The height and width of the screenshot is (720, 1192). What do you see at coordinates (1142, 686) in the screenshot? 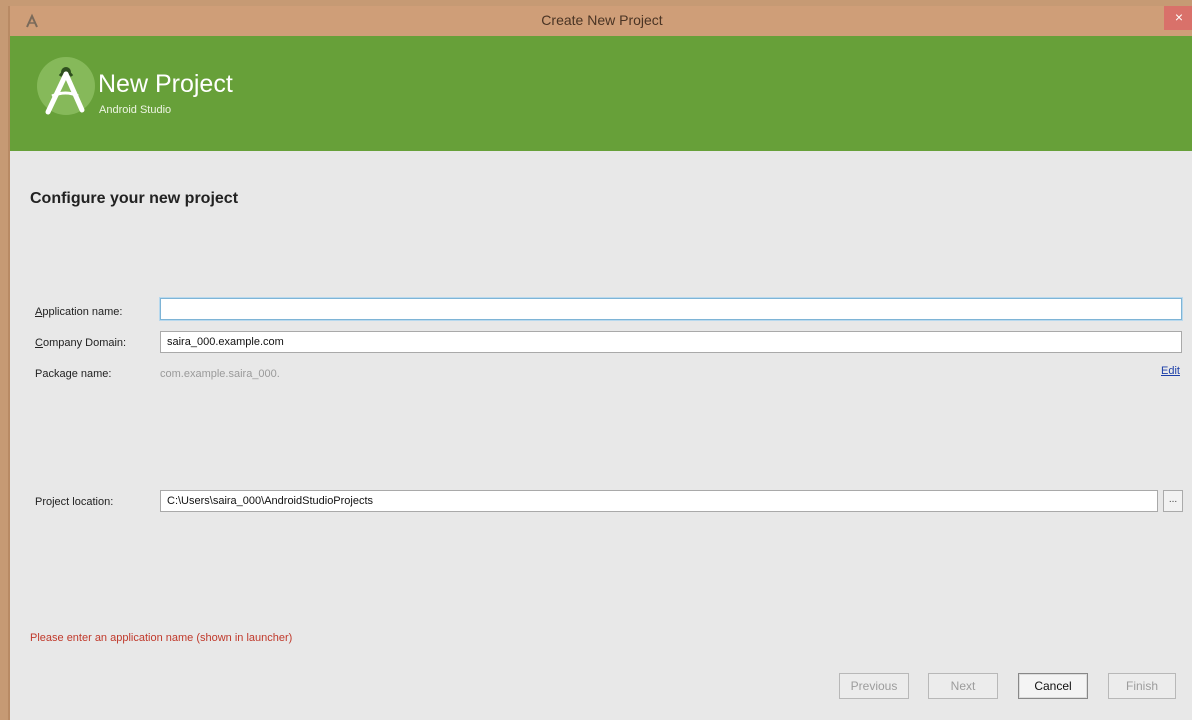
I see `finish-button: Finish` at bounding box center [1142, 686].